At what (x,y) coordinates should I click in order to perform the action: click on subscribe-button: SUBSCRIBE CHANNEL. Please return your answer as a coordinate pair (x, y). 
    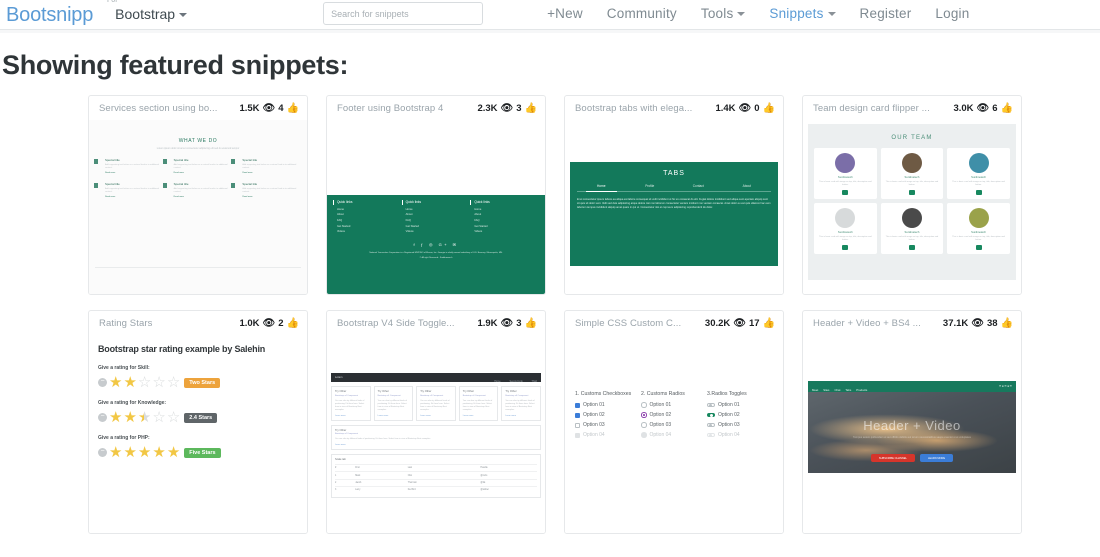
    Looking at the image, I should click on (892, 458).